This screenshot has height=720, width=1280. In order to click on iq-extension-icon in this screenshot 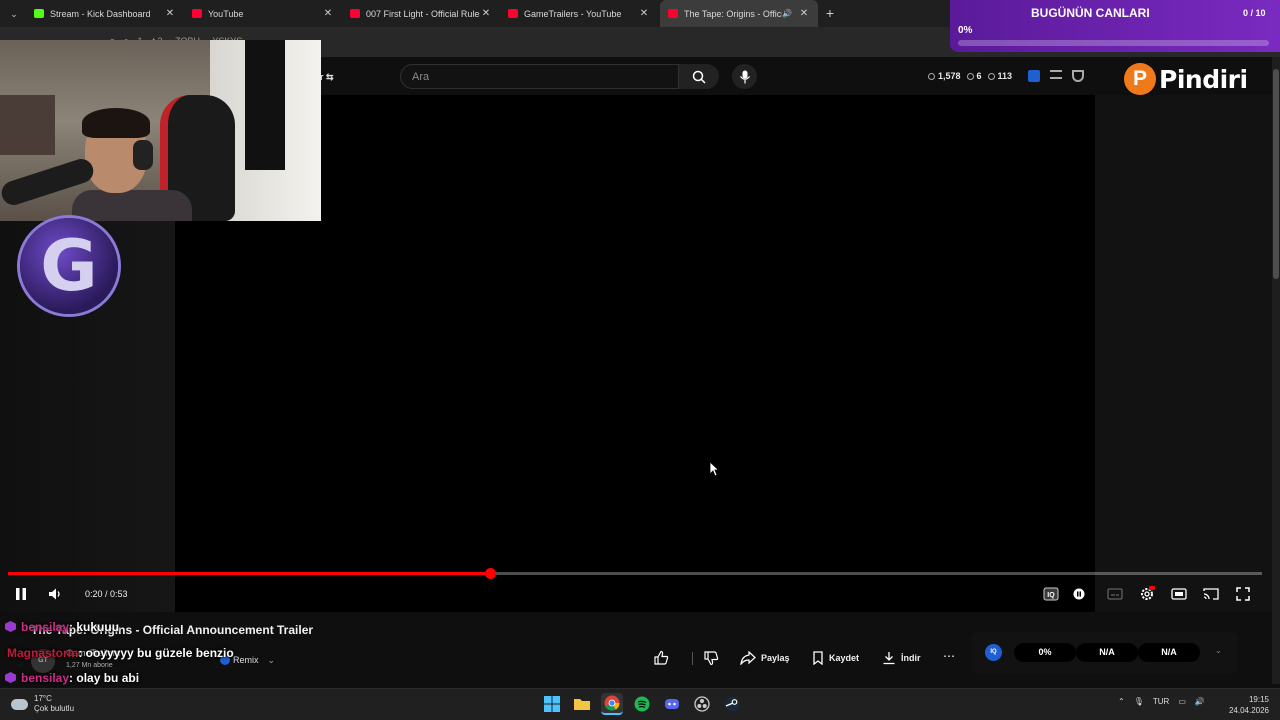, I will do `click(1034, 76)`.